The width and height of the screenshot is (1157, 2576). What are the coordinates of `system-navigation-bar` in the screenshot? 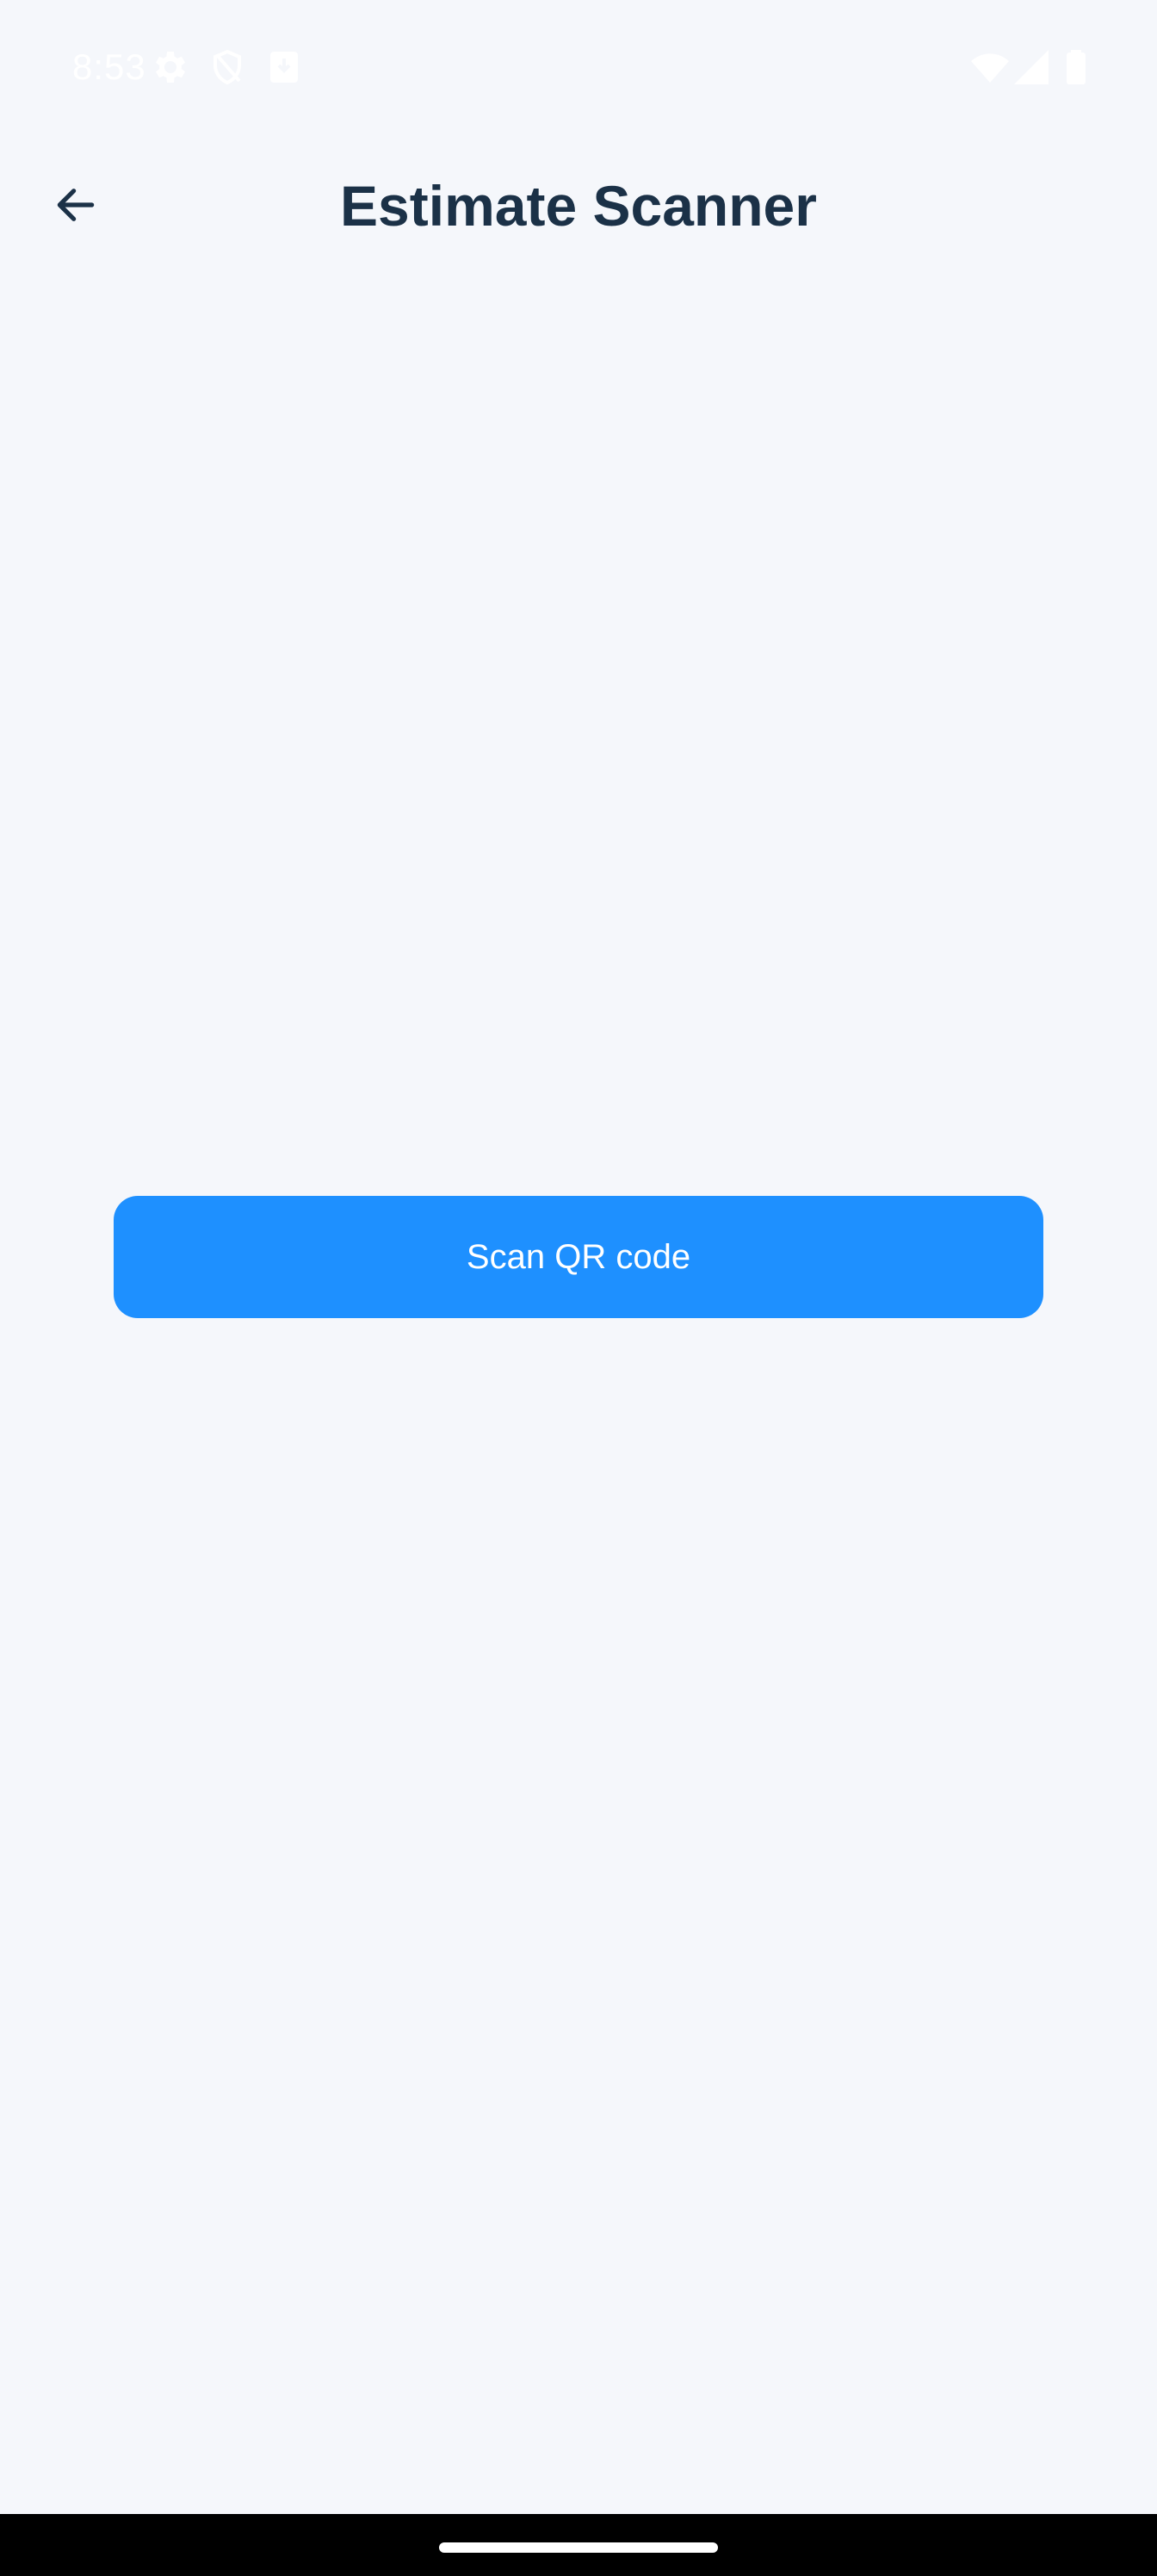 It's located at (579, 2545).